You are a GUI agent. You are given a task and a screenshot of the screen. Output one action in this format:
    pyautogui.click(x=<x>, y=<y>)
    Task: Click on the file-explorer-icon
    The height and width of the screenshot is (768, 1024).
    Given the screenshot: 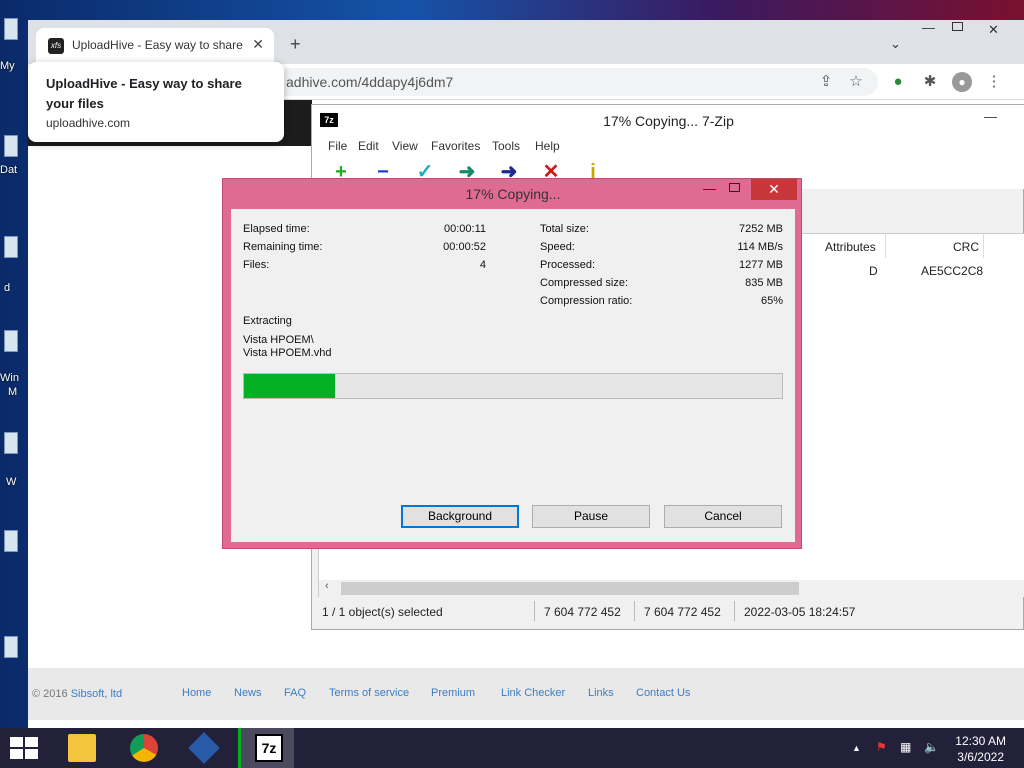 What is the action you would take?
    pyautogui.click(x=82, y=748)
    